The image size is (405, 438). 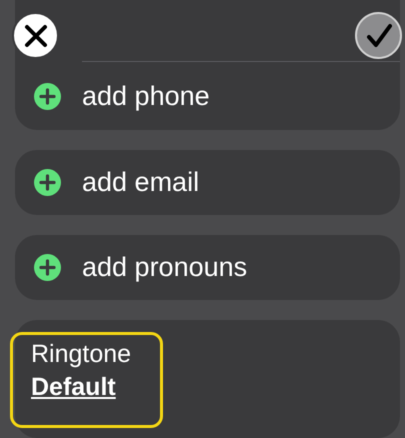 What do you see at coordinates (73, 387) in the screenshot?
I see `ringtone-link: Default` at bounding box center [73, 387].